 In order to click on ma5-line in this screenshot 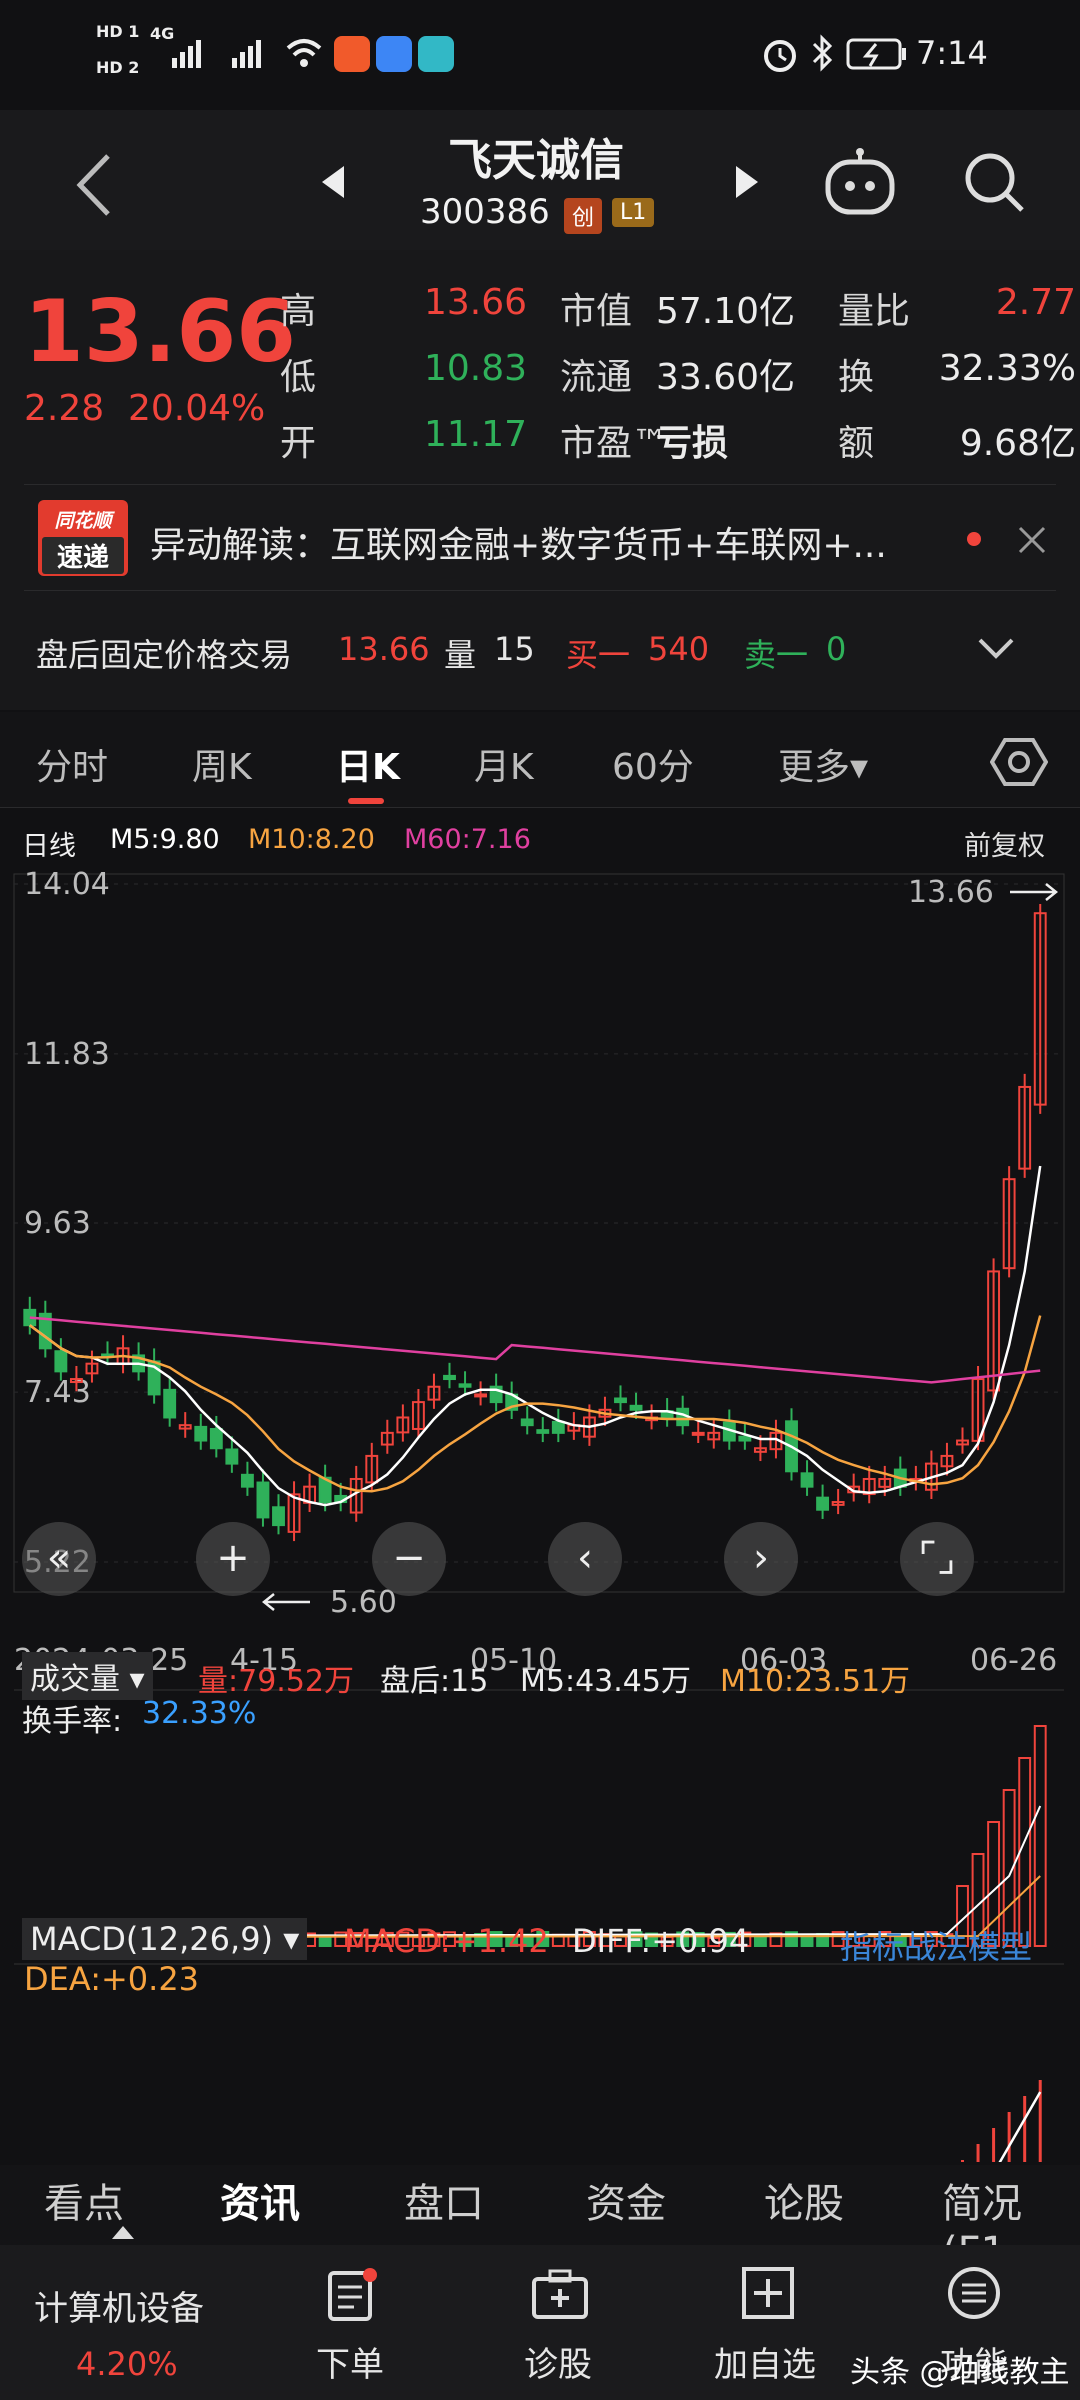, I will do `click(535, 1336)`.